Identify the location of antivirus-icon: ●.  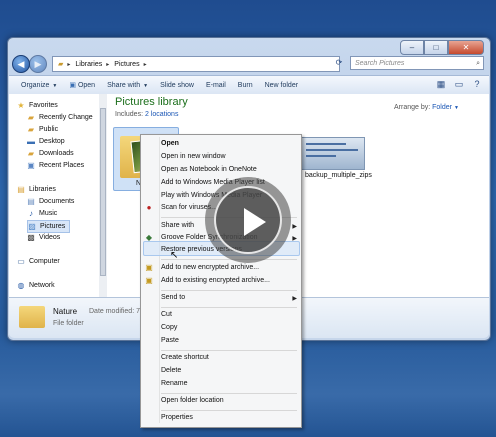
(149, 207).